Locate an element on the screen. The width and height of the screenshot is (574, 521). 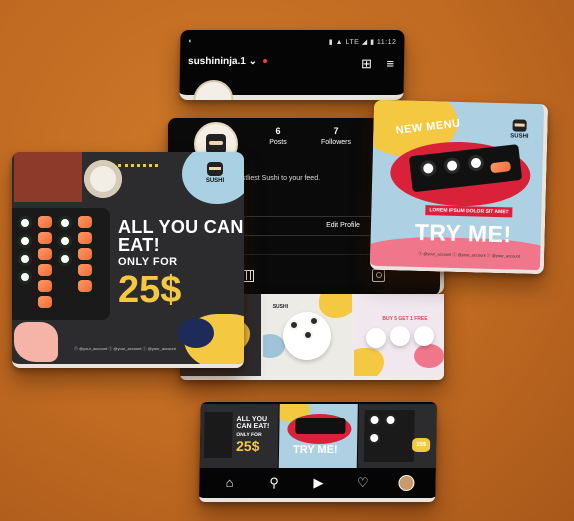
post-headline: ALL YOU CAN EAT! is located at coordinates (181, 236).